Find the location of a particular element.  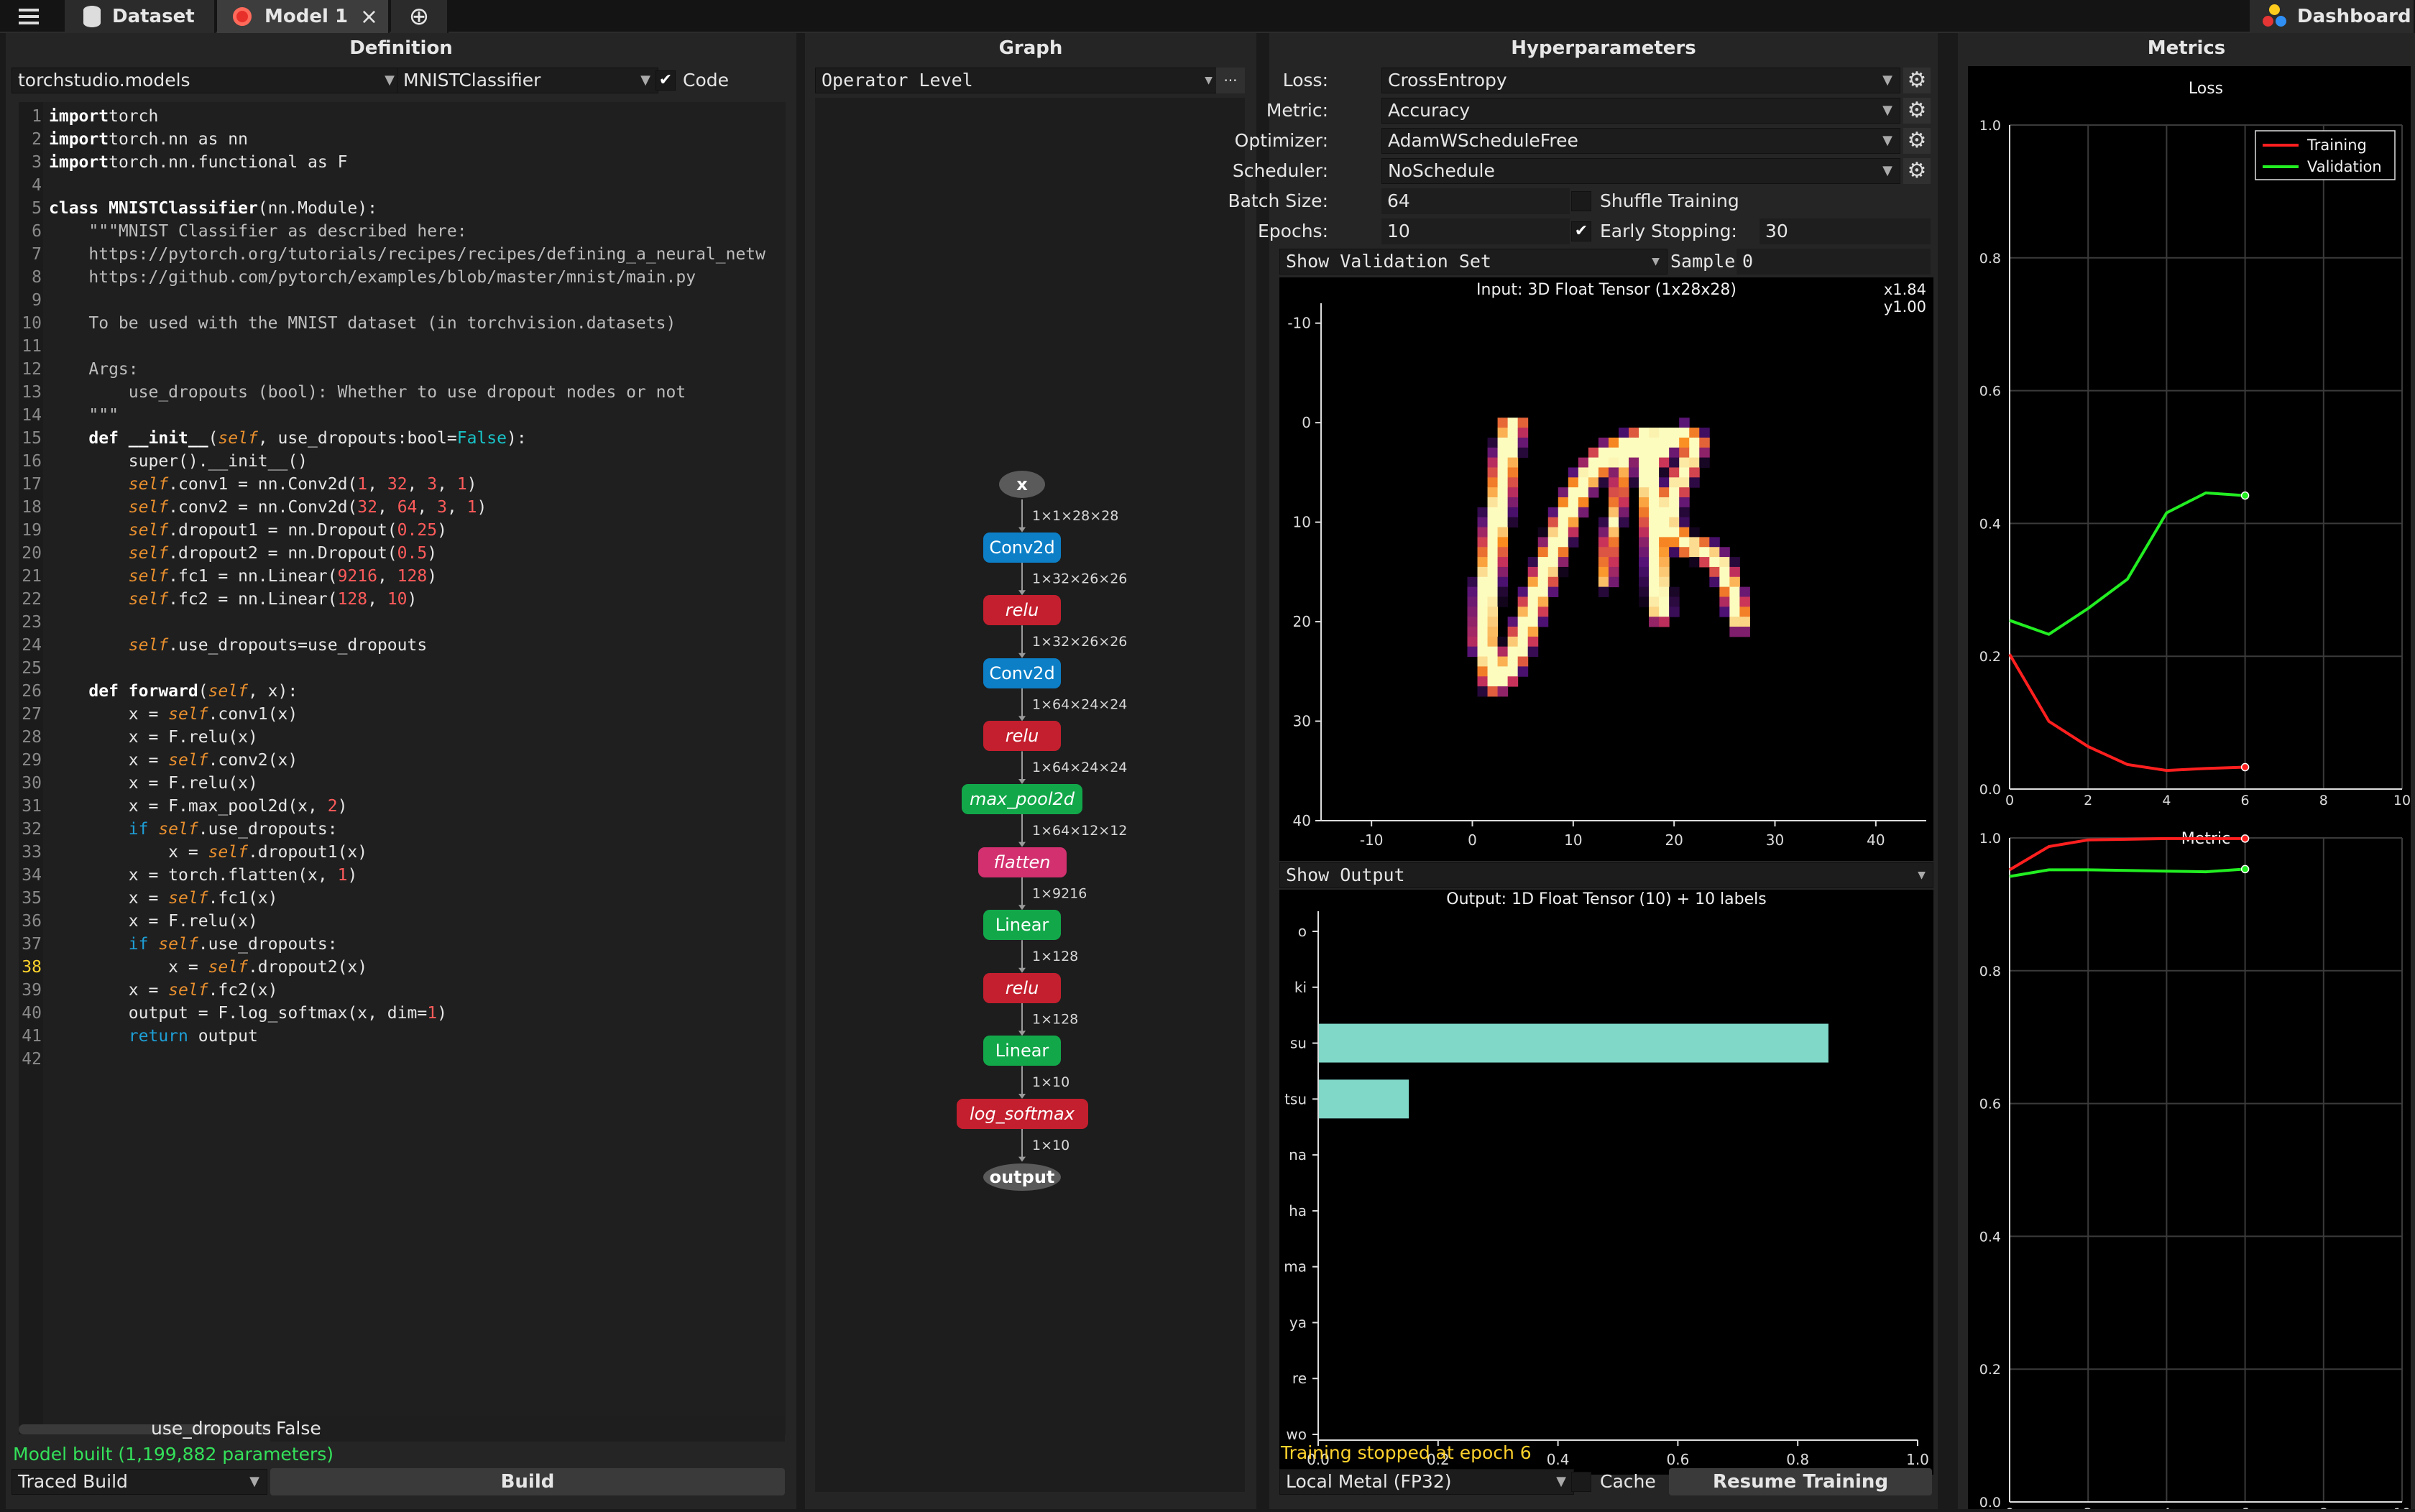

output-view-value: Show Output is located at coordinates (1345, 875).